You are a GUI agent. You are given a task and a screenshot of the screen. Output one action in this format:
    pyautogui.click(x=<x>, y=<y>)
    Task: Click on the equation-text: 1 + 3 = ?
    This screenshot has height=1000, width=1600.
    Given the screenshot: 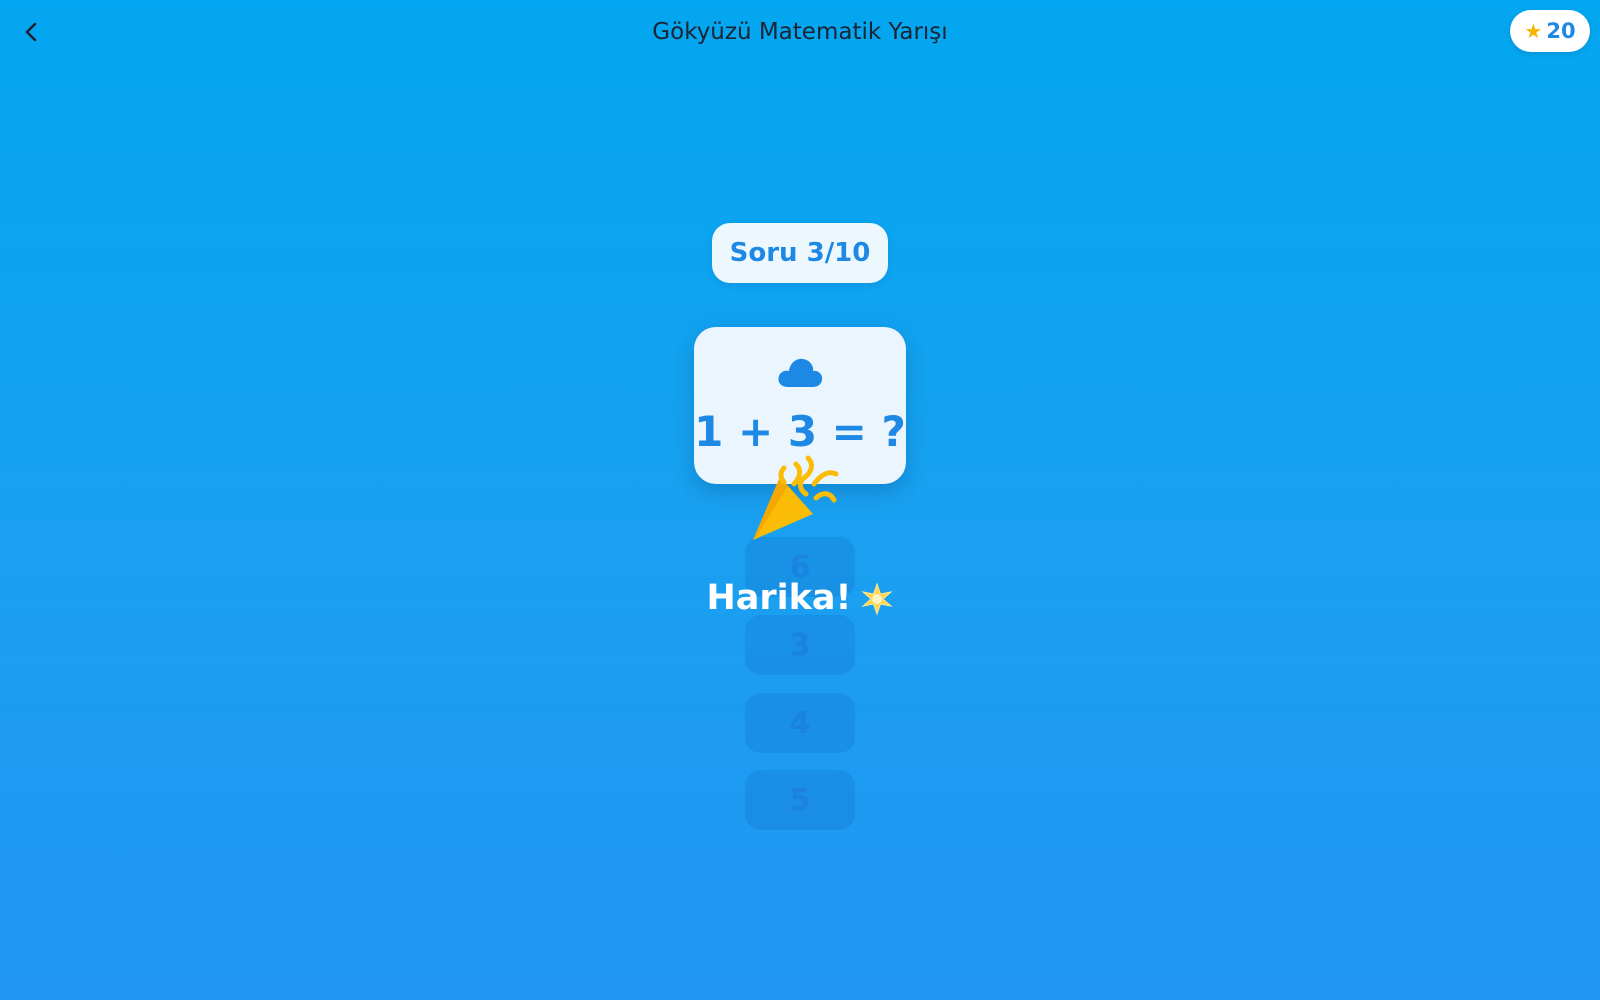 What is the action you would take?
    pyautogui.click(x=800, y=431)
    